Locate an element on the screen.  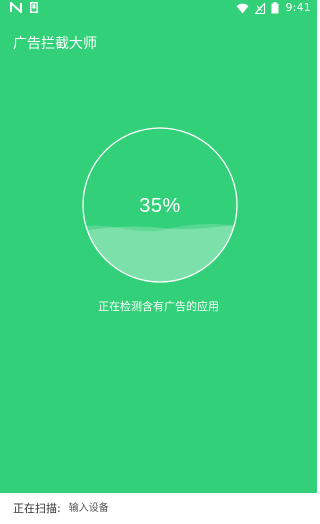
scan-label: 正在扫描: is located at coordinates (37, 508).